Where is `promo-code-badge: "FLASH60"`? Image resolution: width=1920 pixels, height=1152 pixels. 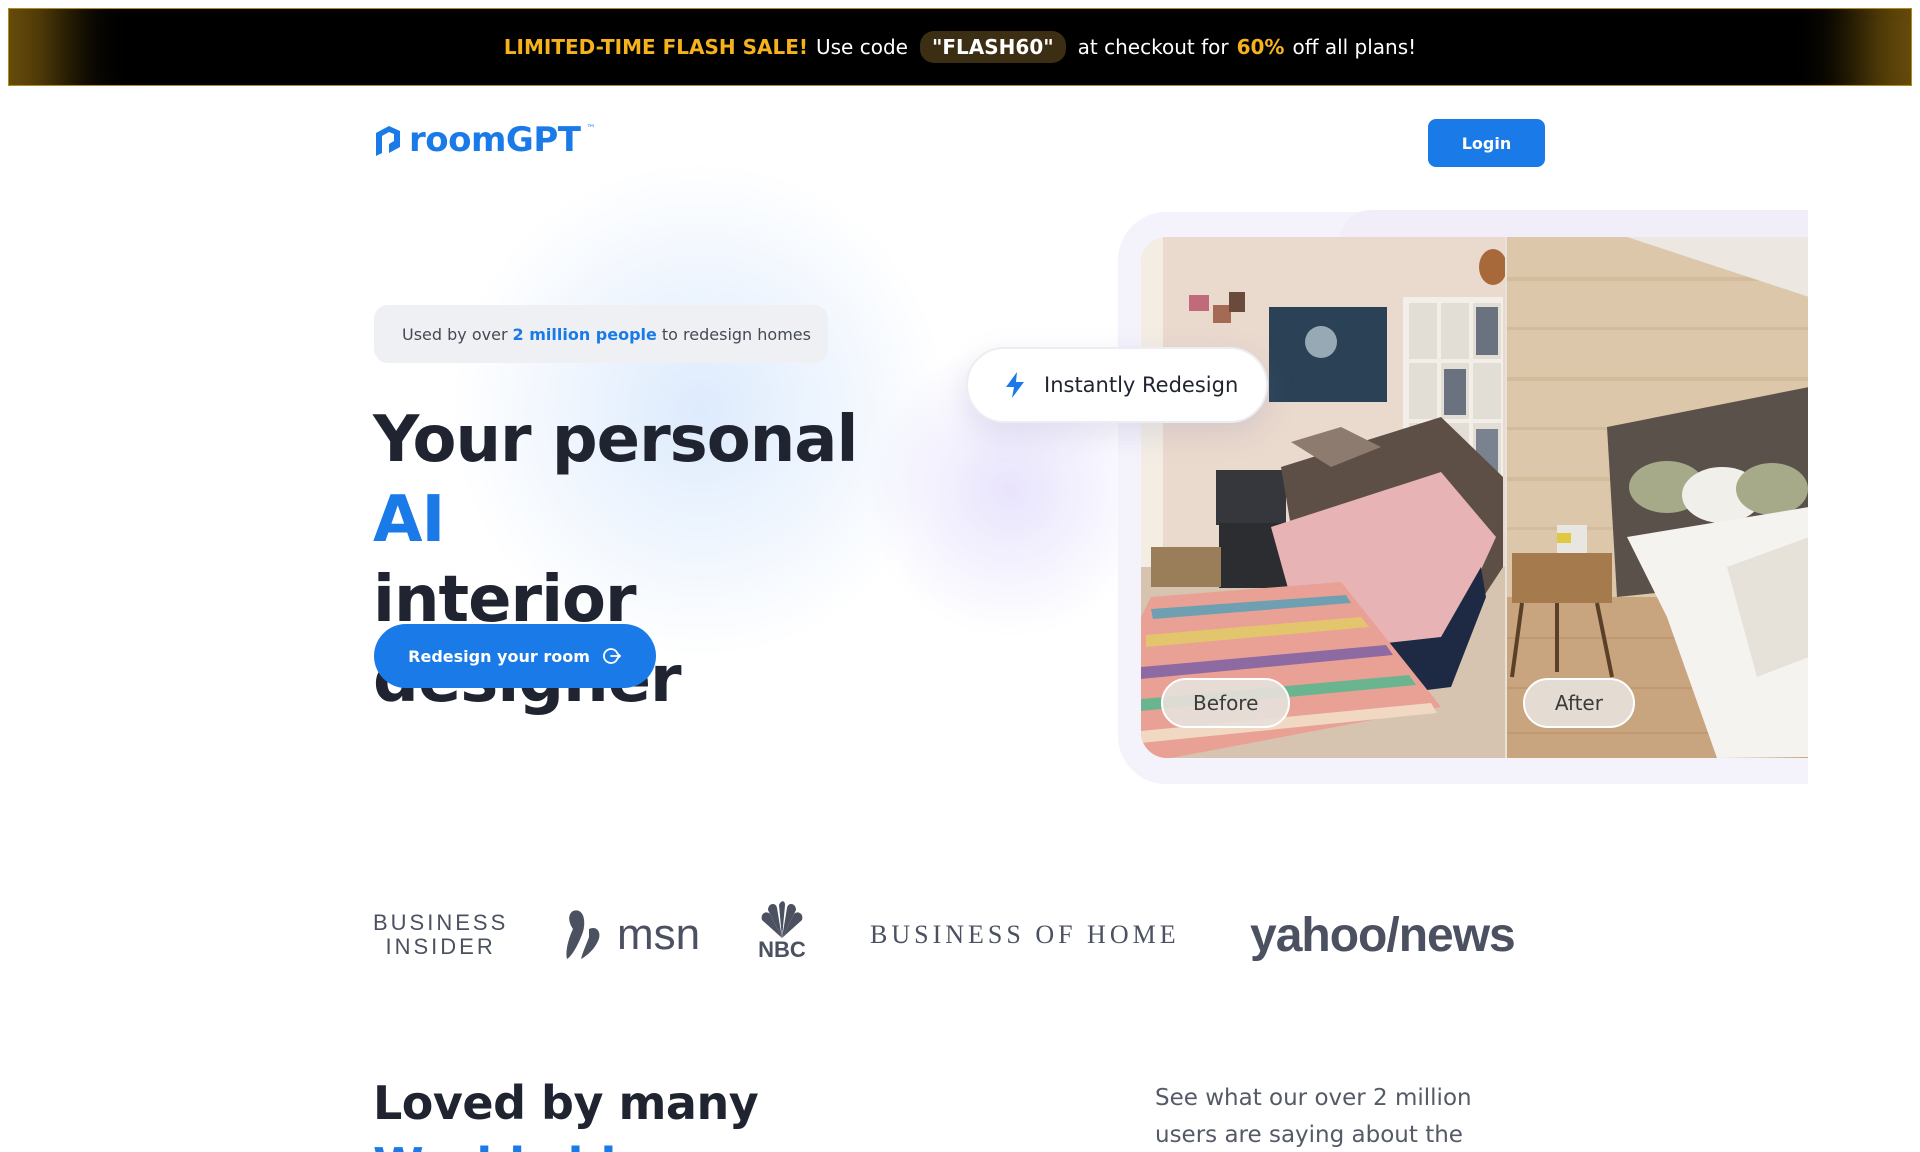 promo-code-badge: "FLASH60" is located at coordinates (992, 47).